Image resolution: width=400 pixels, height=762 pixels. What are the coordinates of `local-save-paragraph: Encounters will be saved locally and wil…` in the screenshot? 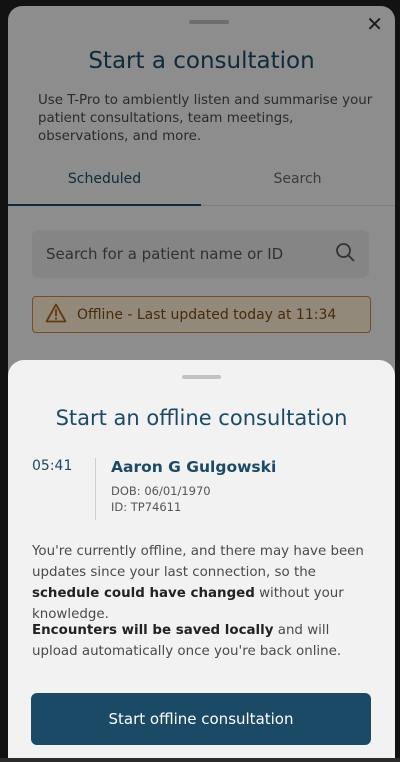 It's located at (204, 641).